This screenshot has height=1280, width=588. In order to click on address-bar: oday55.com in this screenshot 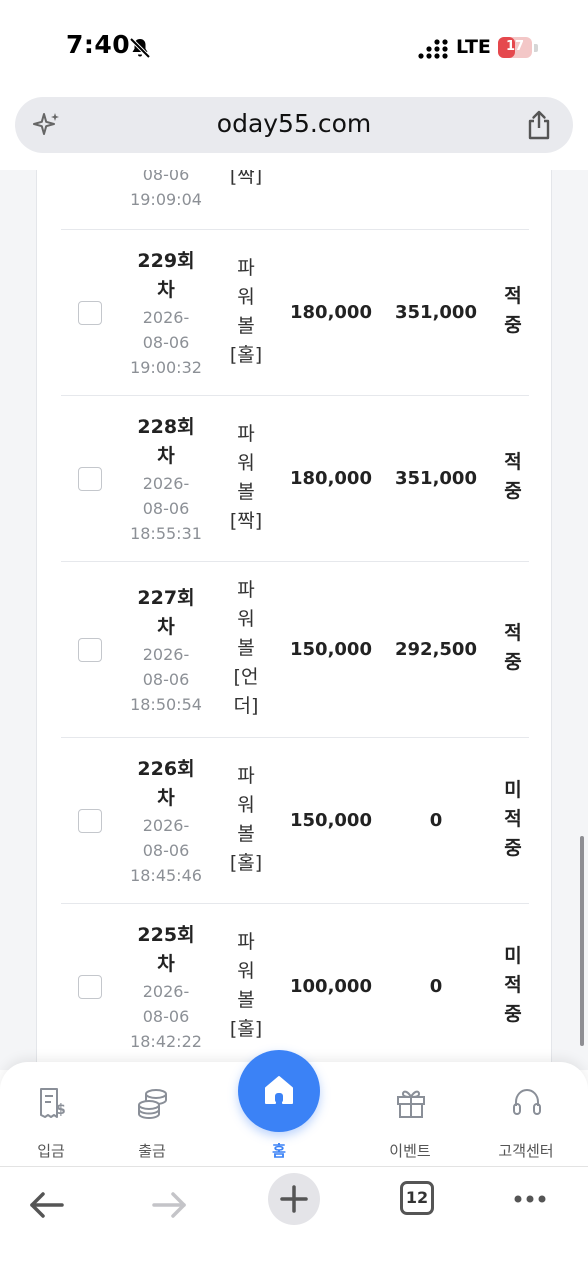, I will do `click(294, 125)`.